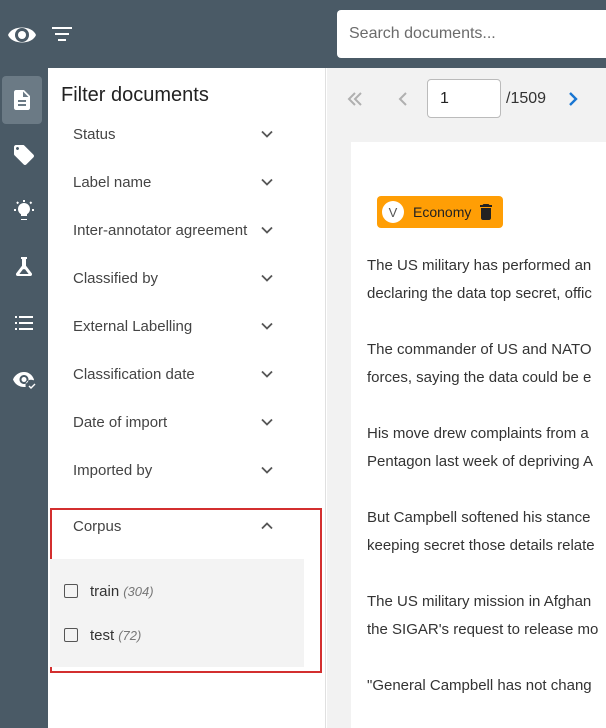 Image resolution: width=606 pixels, height=728 pixels. I want to click on corpus-option-test: test (72), so click(102, 635).